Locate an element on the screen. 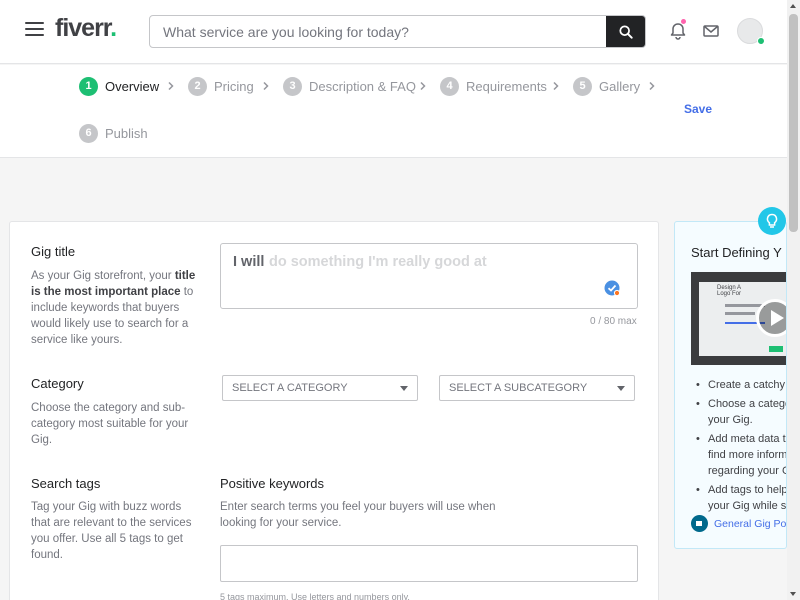  lightbulb-glyph is located at coordinates (772, 220).